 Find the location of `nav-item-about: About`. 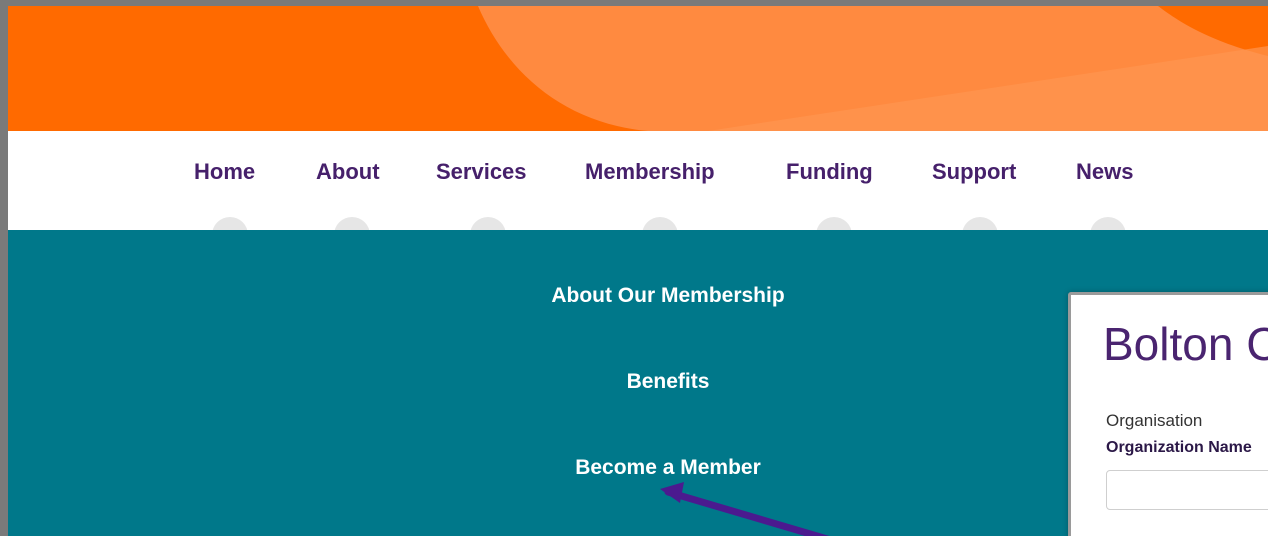

nav-item-about: About is located at coordinates (348, 172).